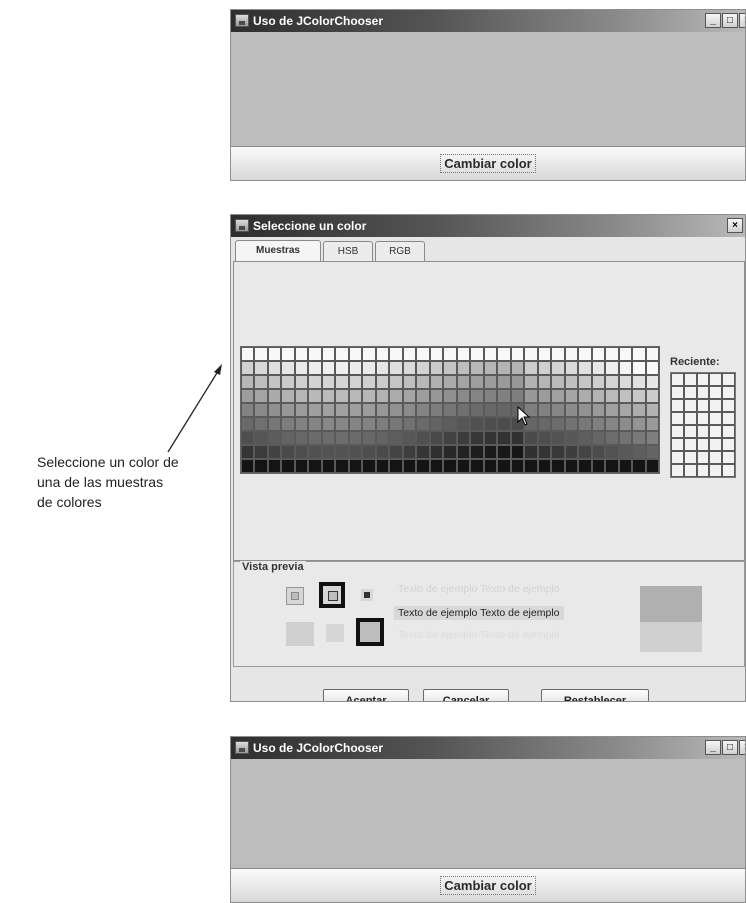  I want to click on minimize-icon: _, so click(713, 20).